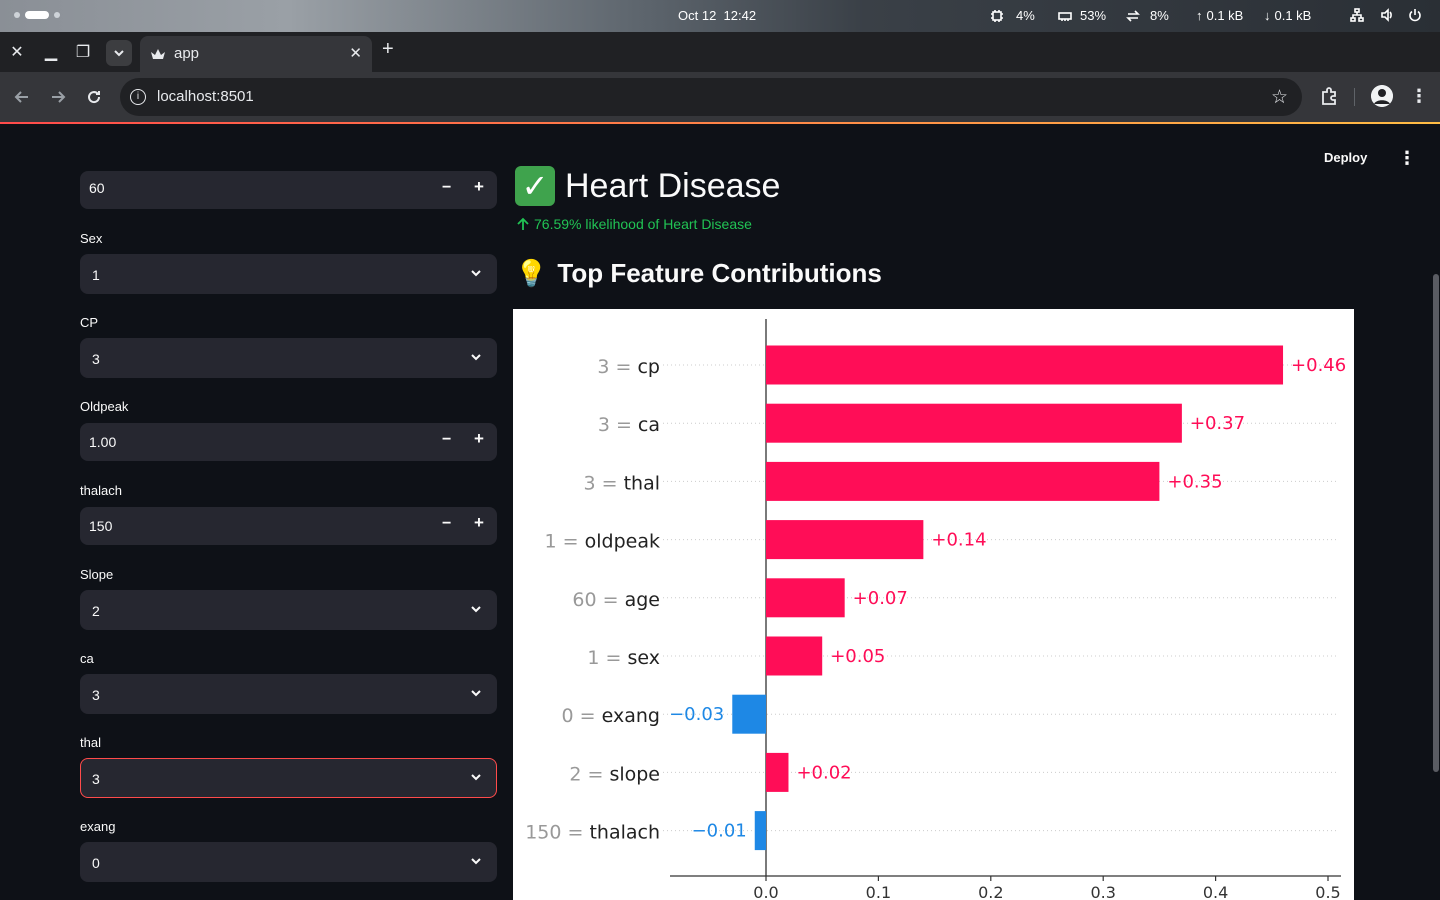 The image size is (1440, 900). Describe the element at coordinates (1267, 15) in the screenshot. I see `download-arrow-icon: ↓` at that location.